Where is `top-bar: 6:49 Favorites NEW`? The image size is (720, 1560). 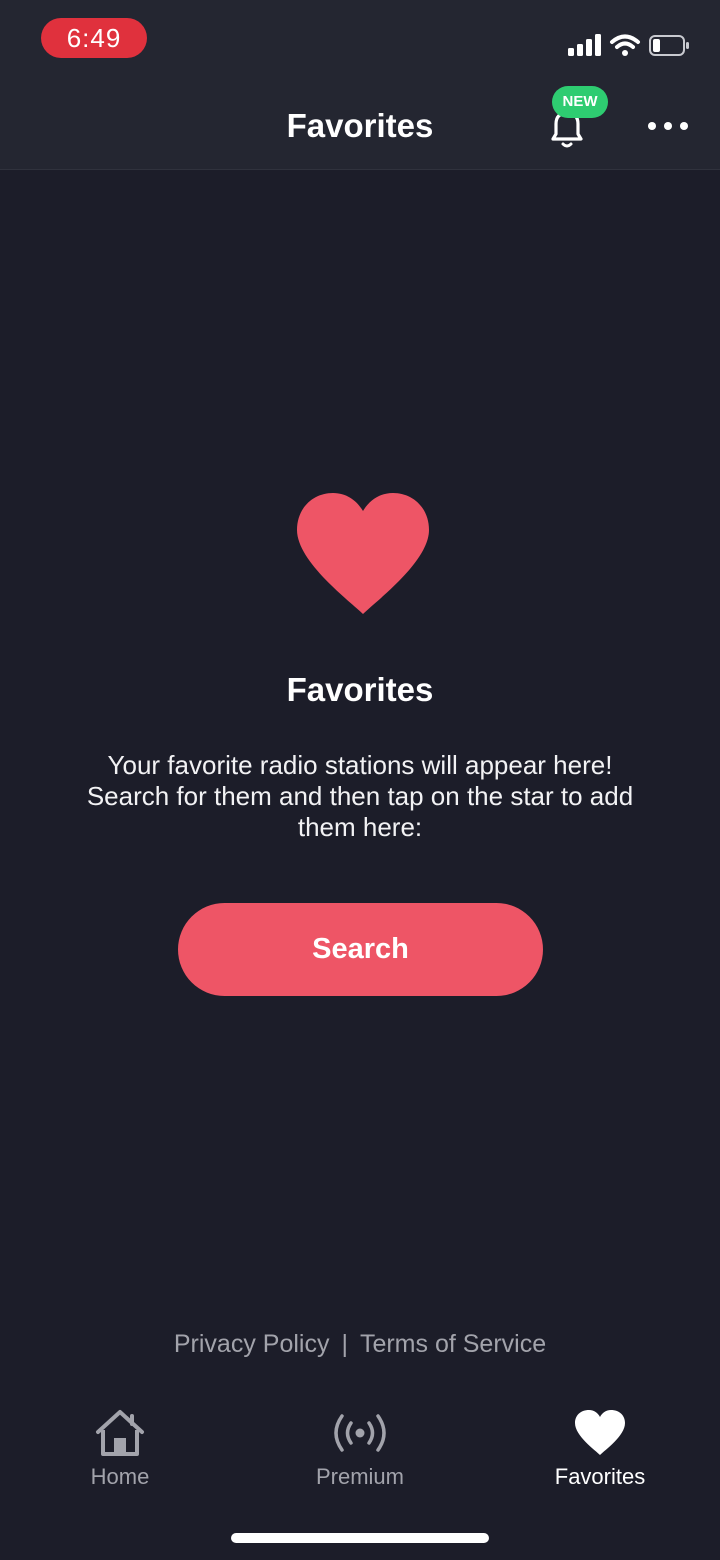
top-bar: 6:49 Favorites NEW is located at coordinates (360, 85).